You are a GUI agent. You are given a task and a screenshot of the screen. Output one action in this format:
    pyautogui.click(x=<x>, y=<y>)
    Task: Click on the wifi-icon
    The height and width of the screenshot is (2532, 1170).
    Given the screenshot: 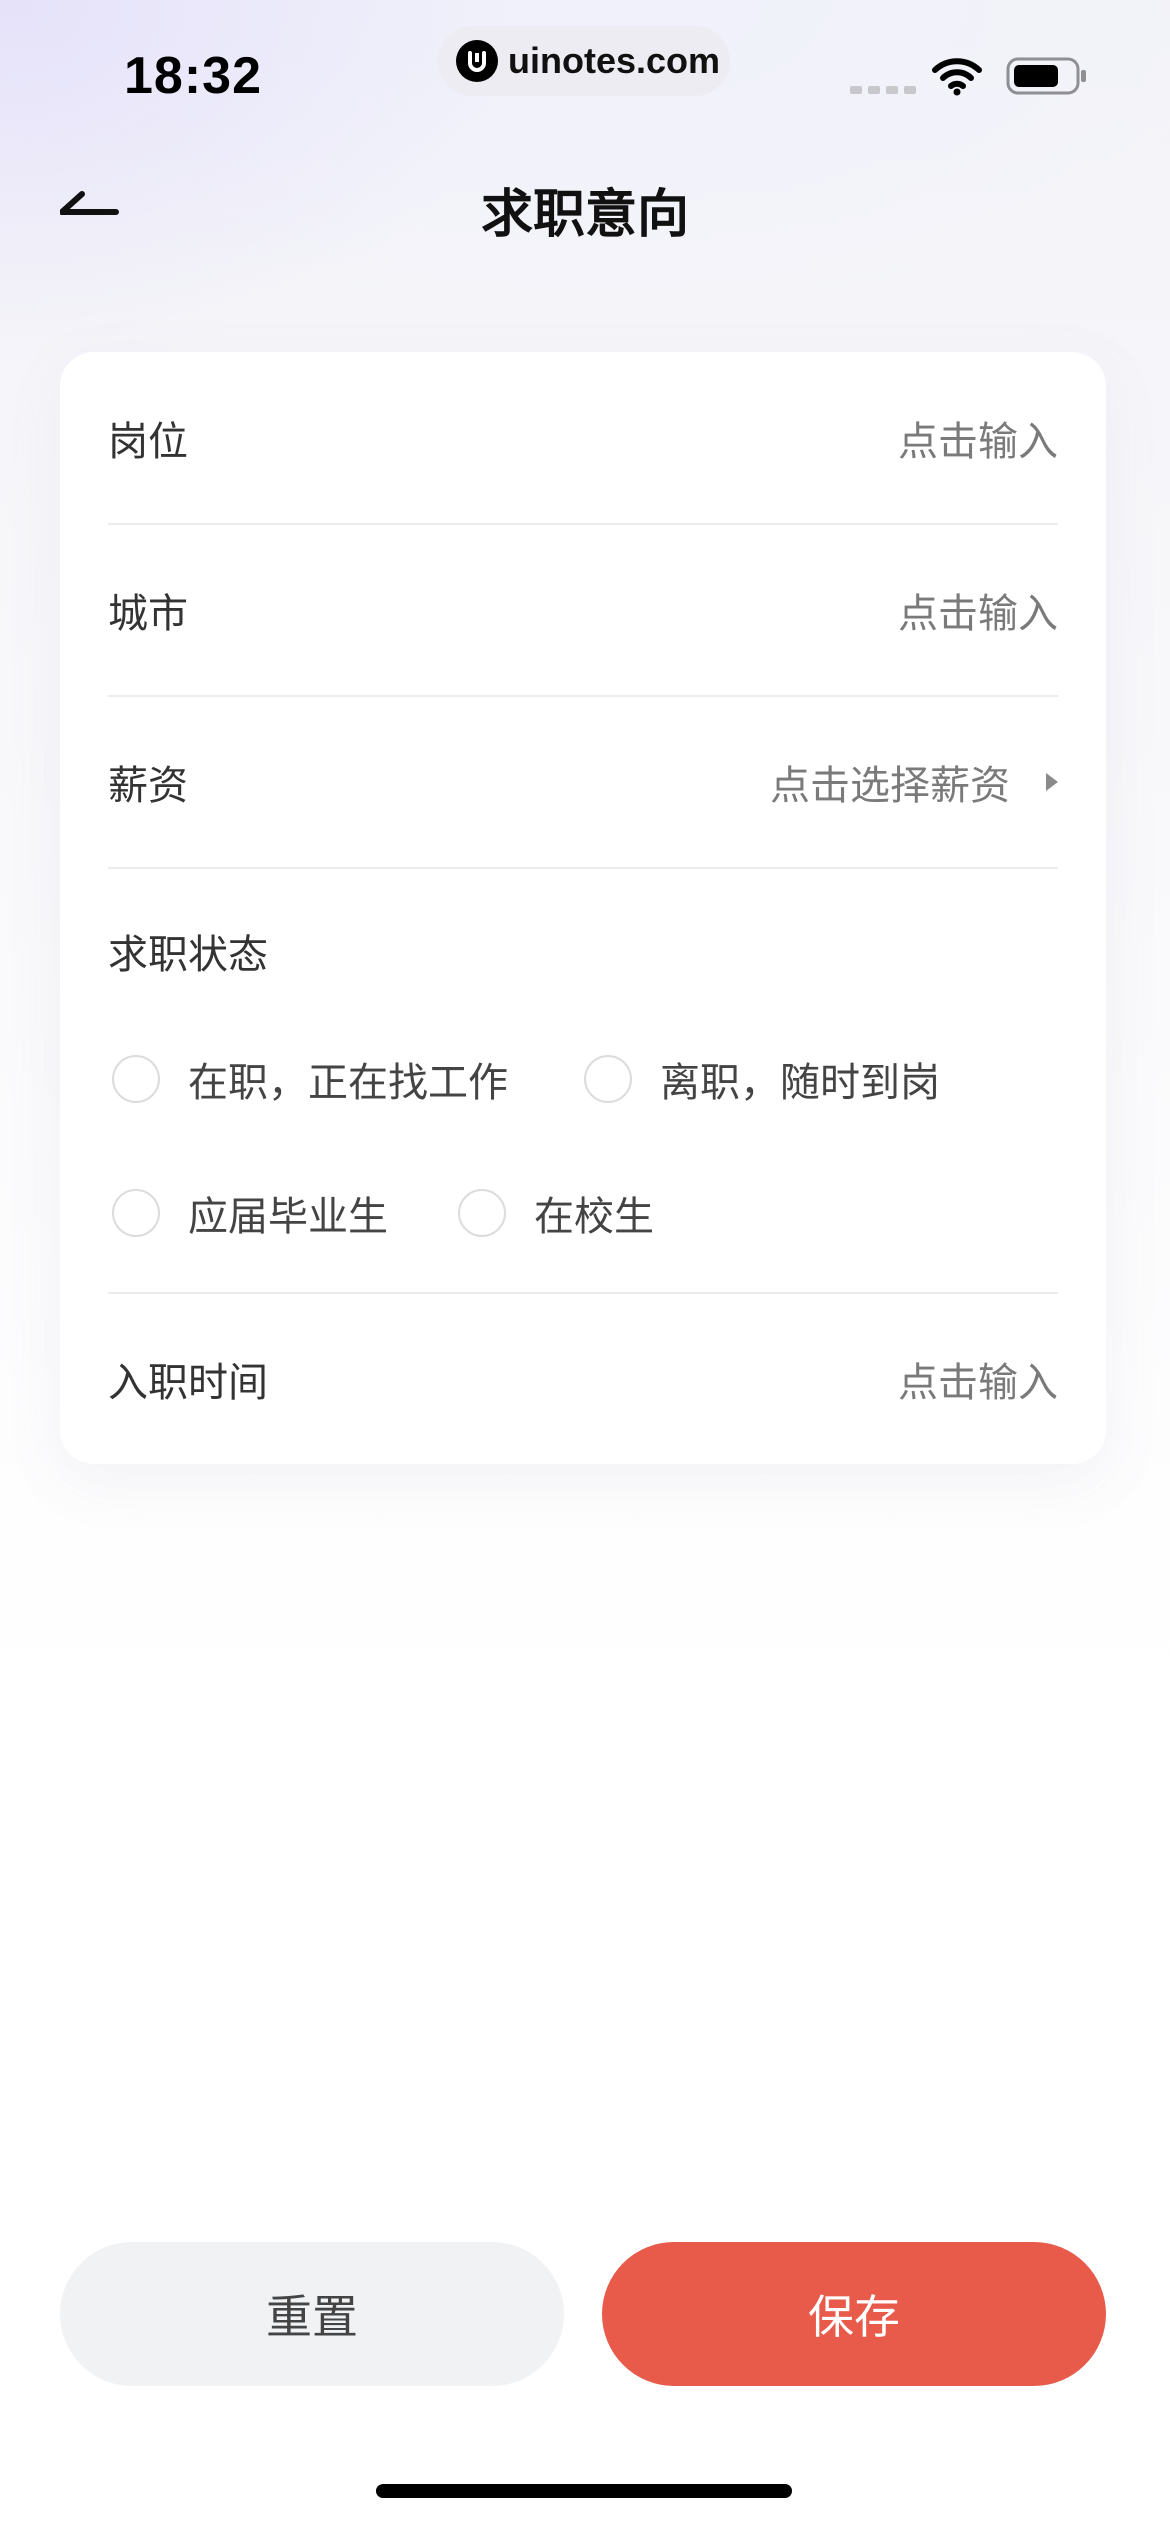 What is the action you would take?
    pyautogui.click(x=957, y=78)
    